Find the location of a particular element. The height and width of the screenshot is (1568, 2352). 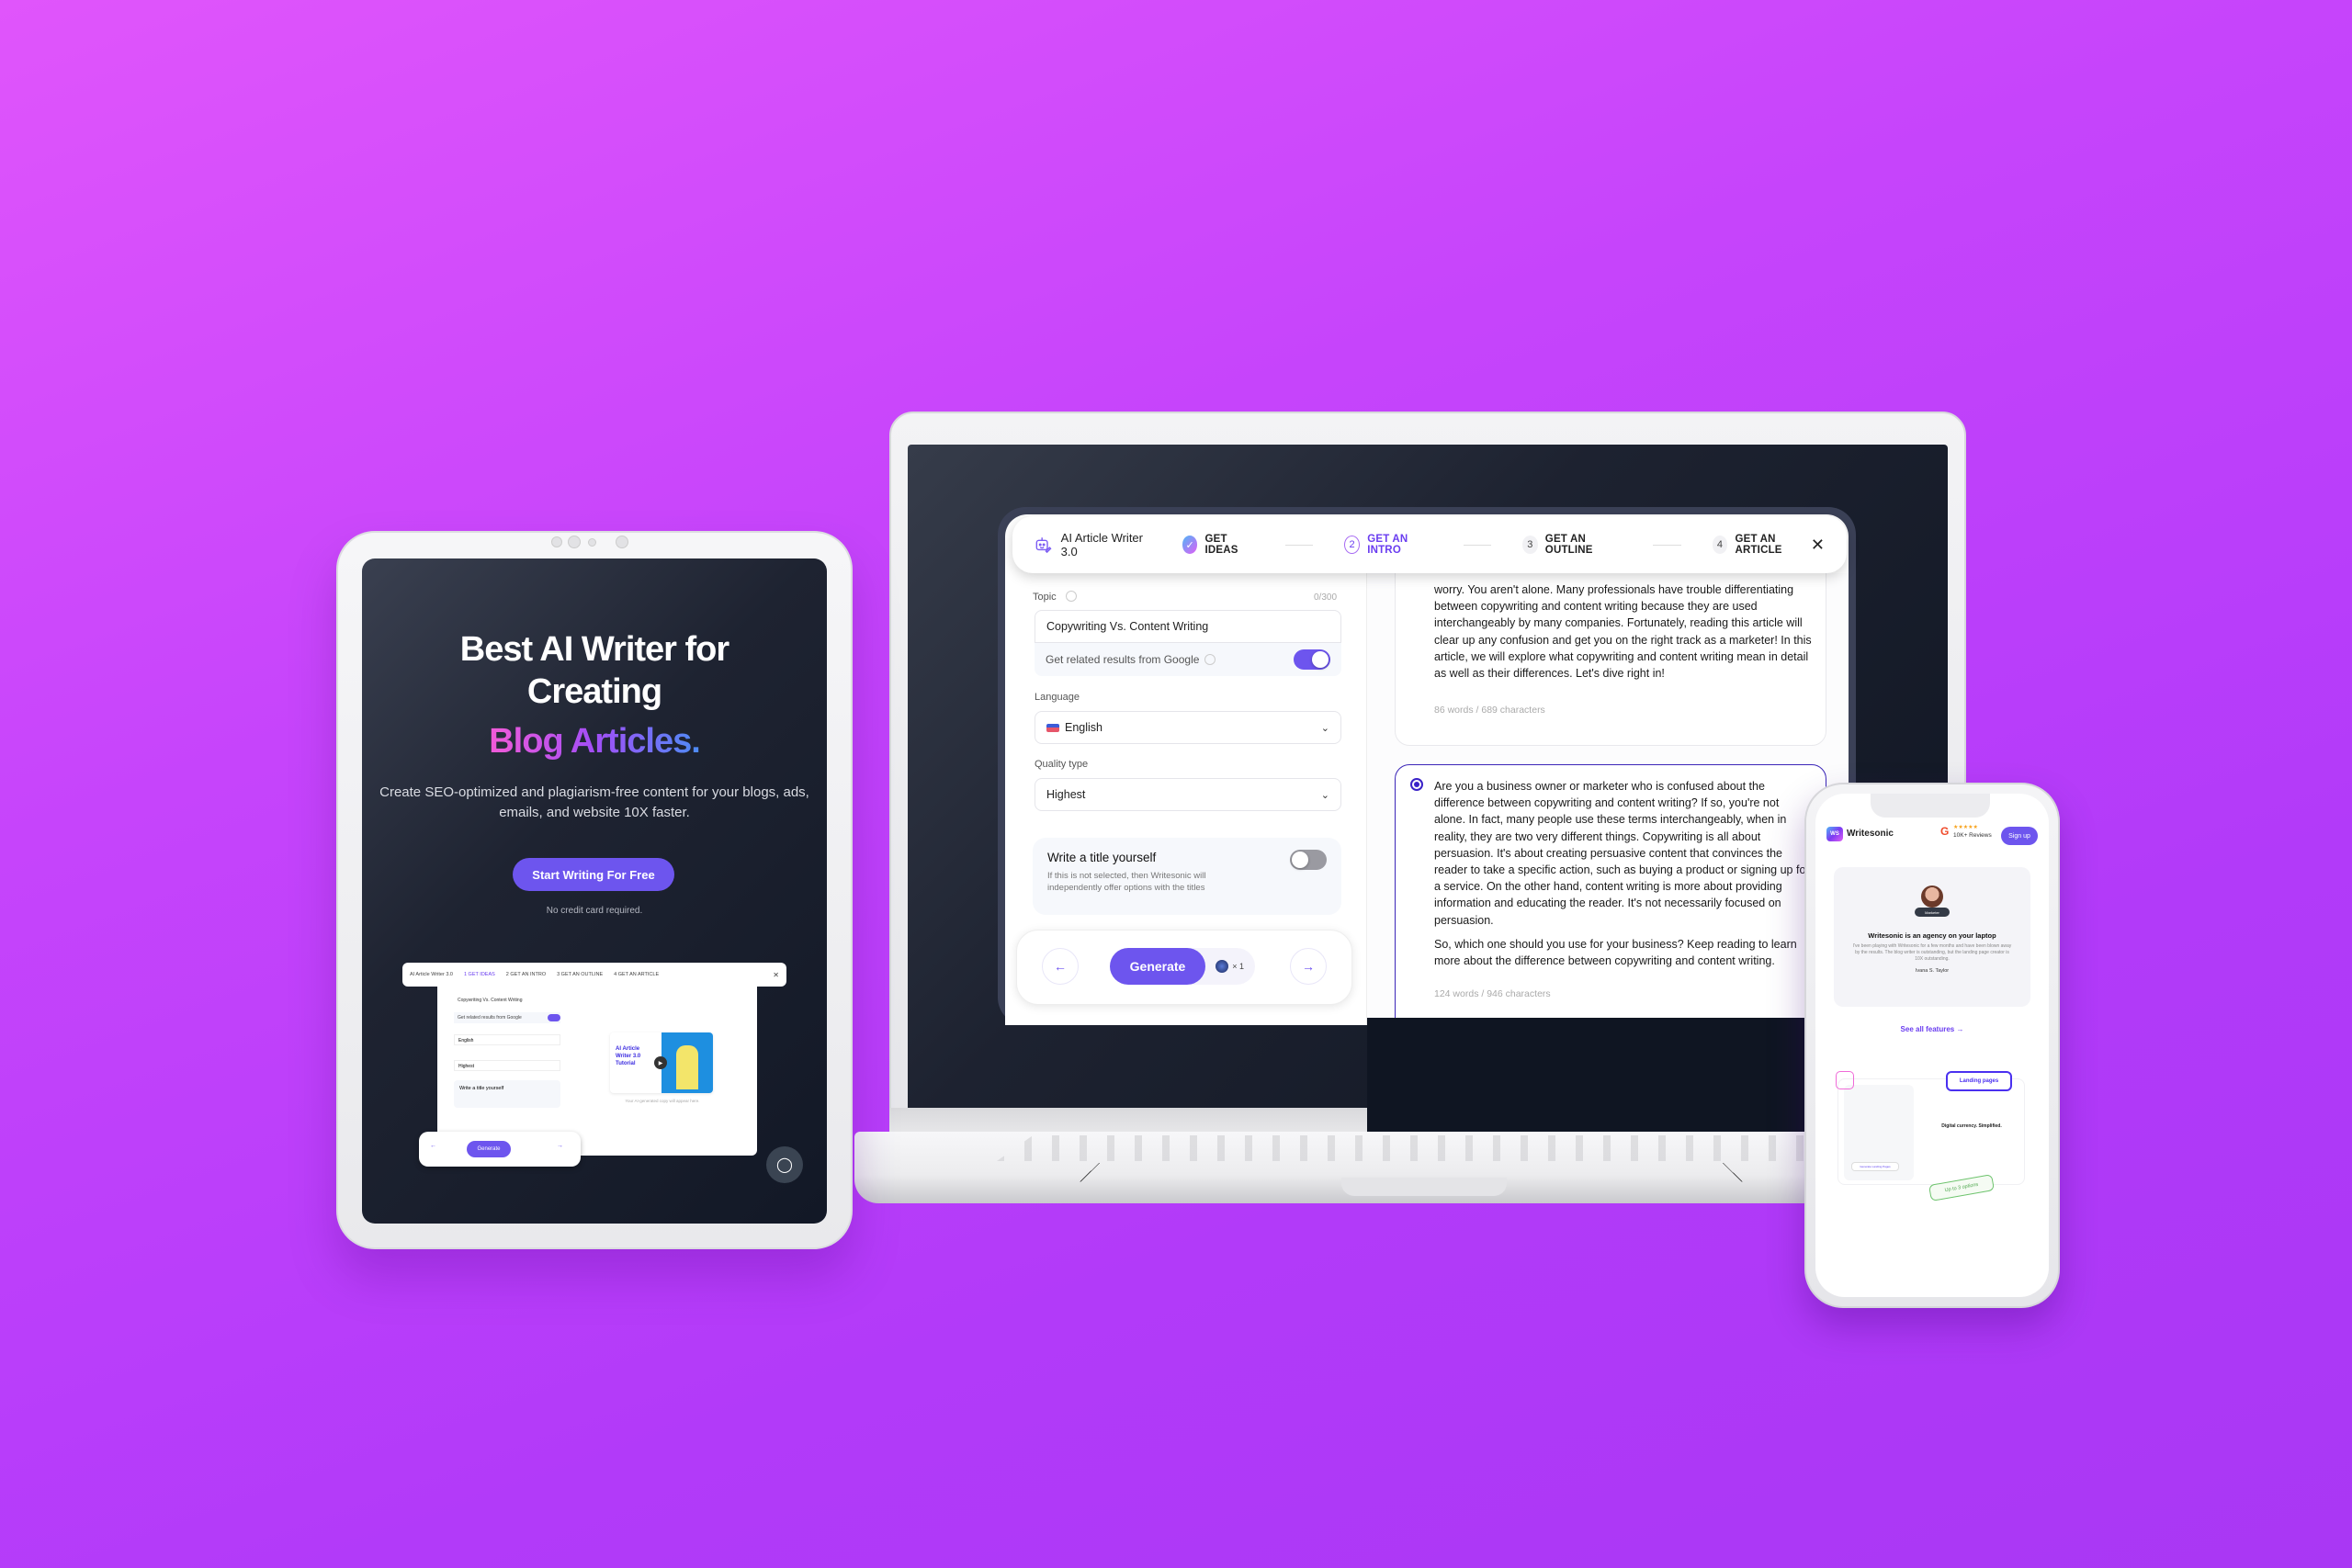

close-icon: ✕ is located at coordinates (1818, 545).